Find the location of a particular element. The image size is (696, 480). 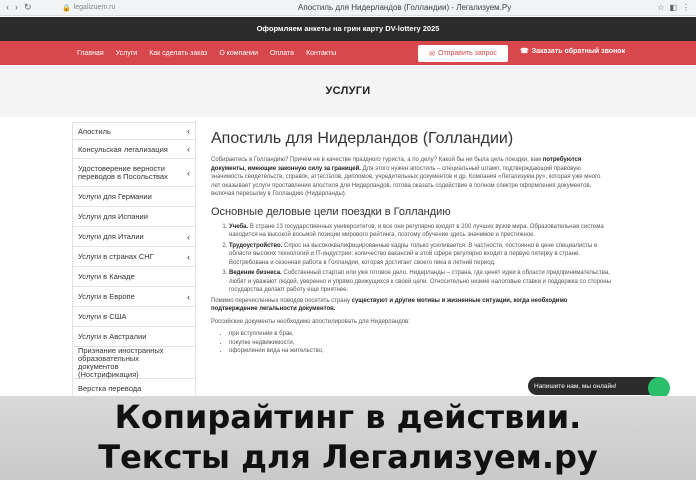

nav-home: Главная is located at coordinates (90, 53).